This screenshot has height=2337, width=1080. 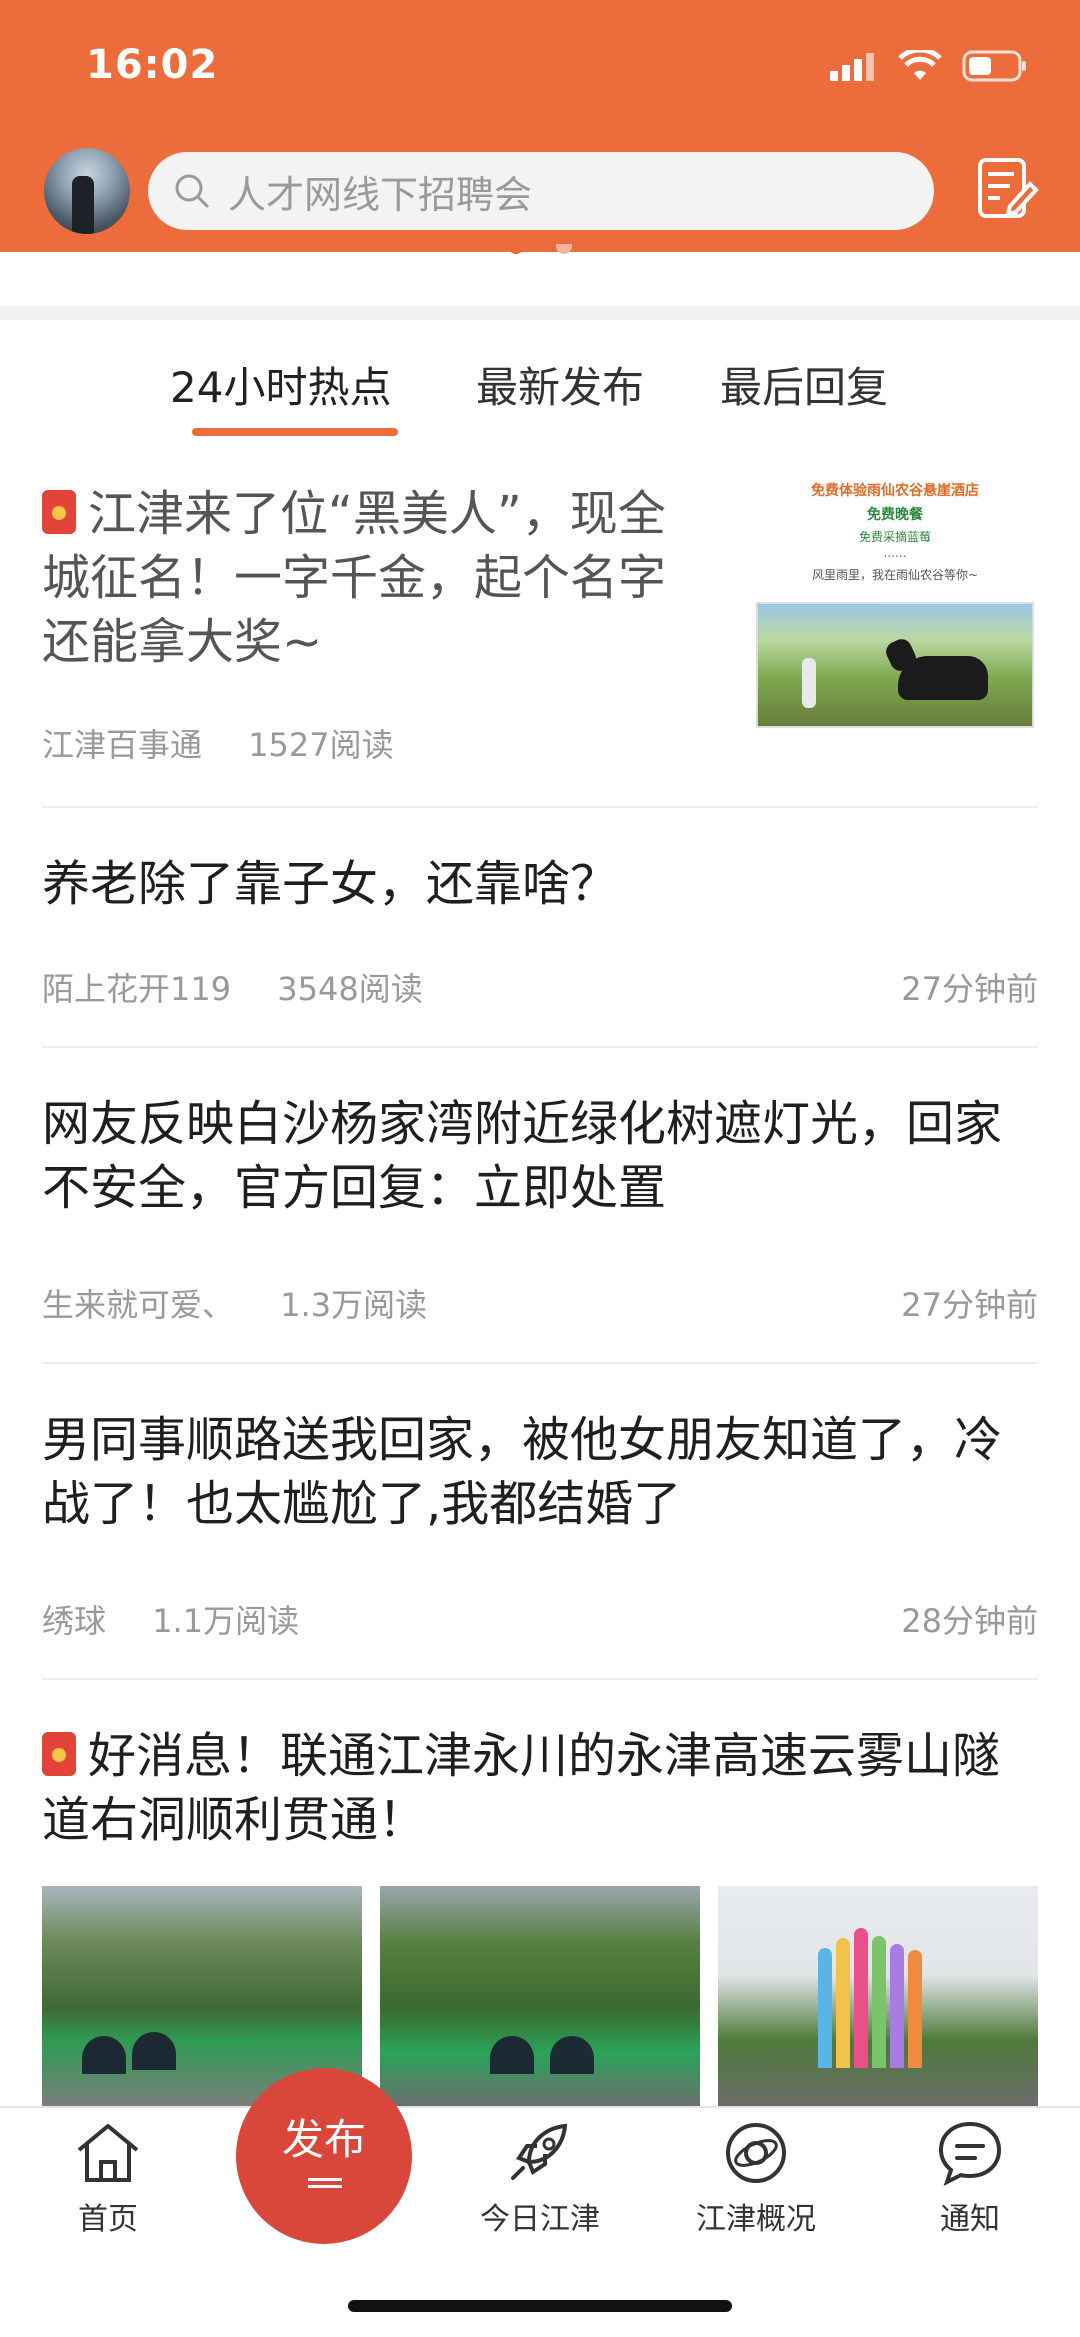 I want to click on article-title: 男同事顺路送我回家，被他女朋友知道了，冷战了！也太尴尬了,我都结婚了, so click(x=522, y=1472).